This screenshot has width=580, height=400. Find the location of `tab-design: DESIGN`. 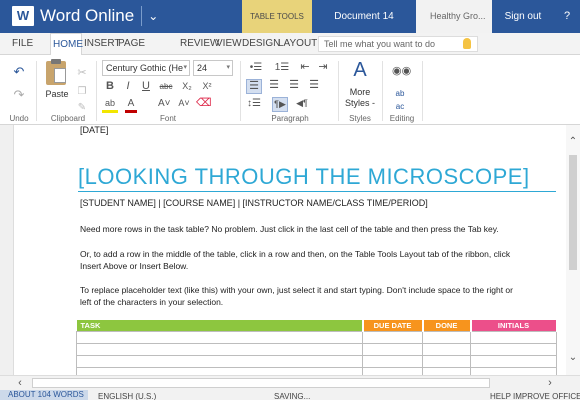

tab-design: DESIGN is located at coordinates (261, 43).